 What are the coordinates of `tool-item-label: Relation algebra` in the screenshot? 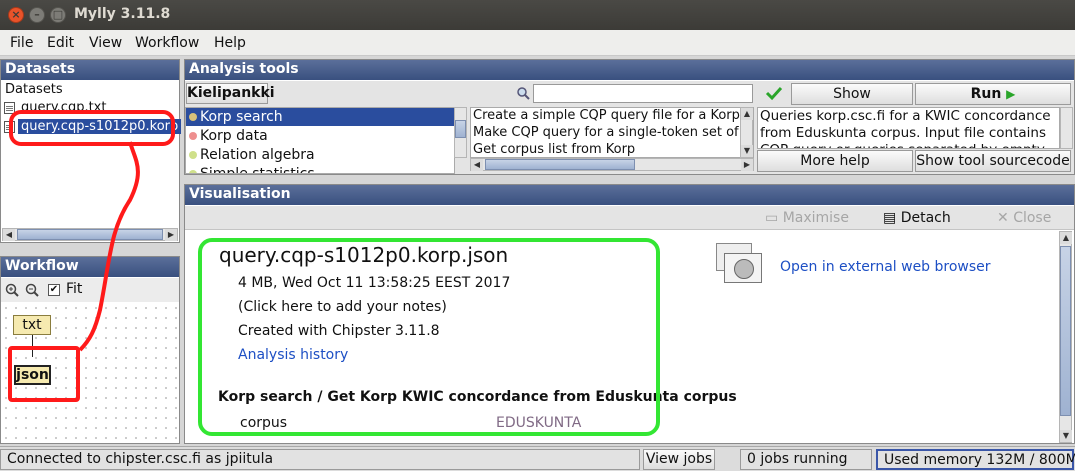 It's located at (257, 155).